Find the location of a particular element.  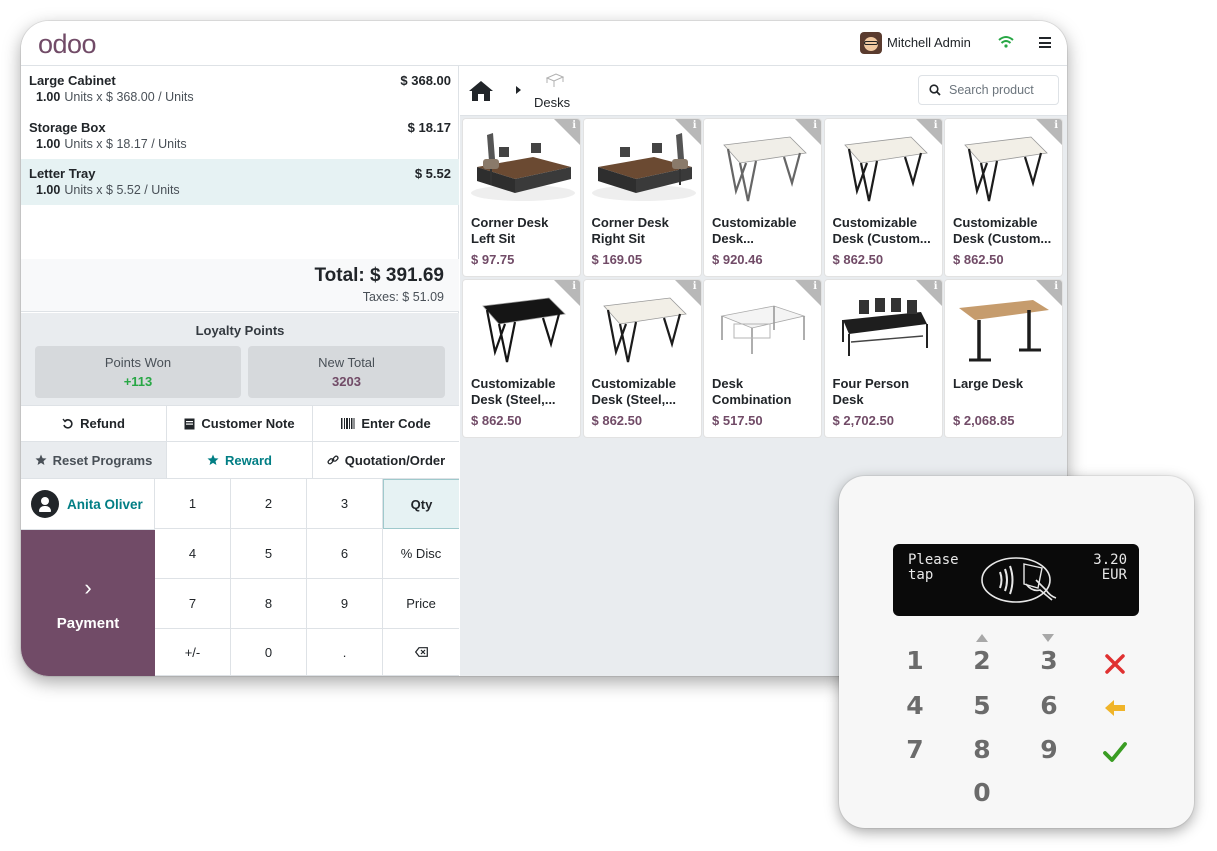

clear-arrow-icon is located at coordinates (1115, 708).